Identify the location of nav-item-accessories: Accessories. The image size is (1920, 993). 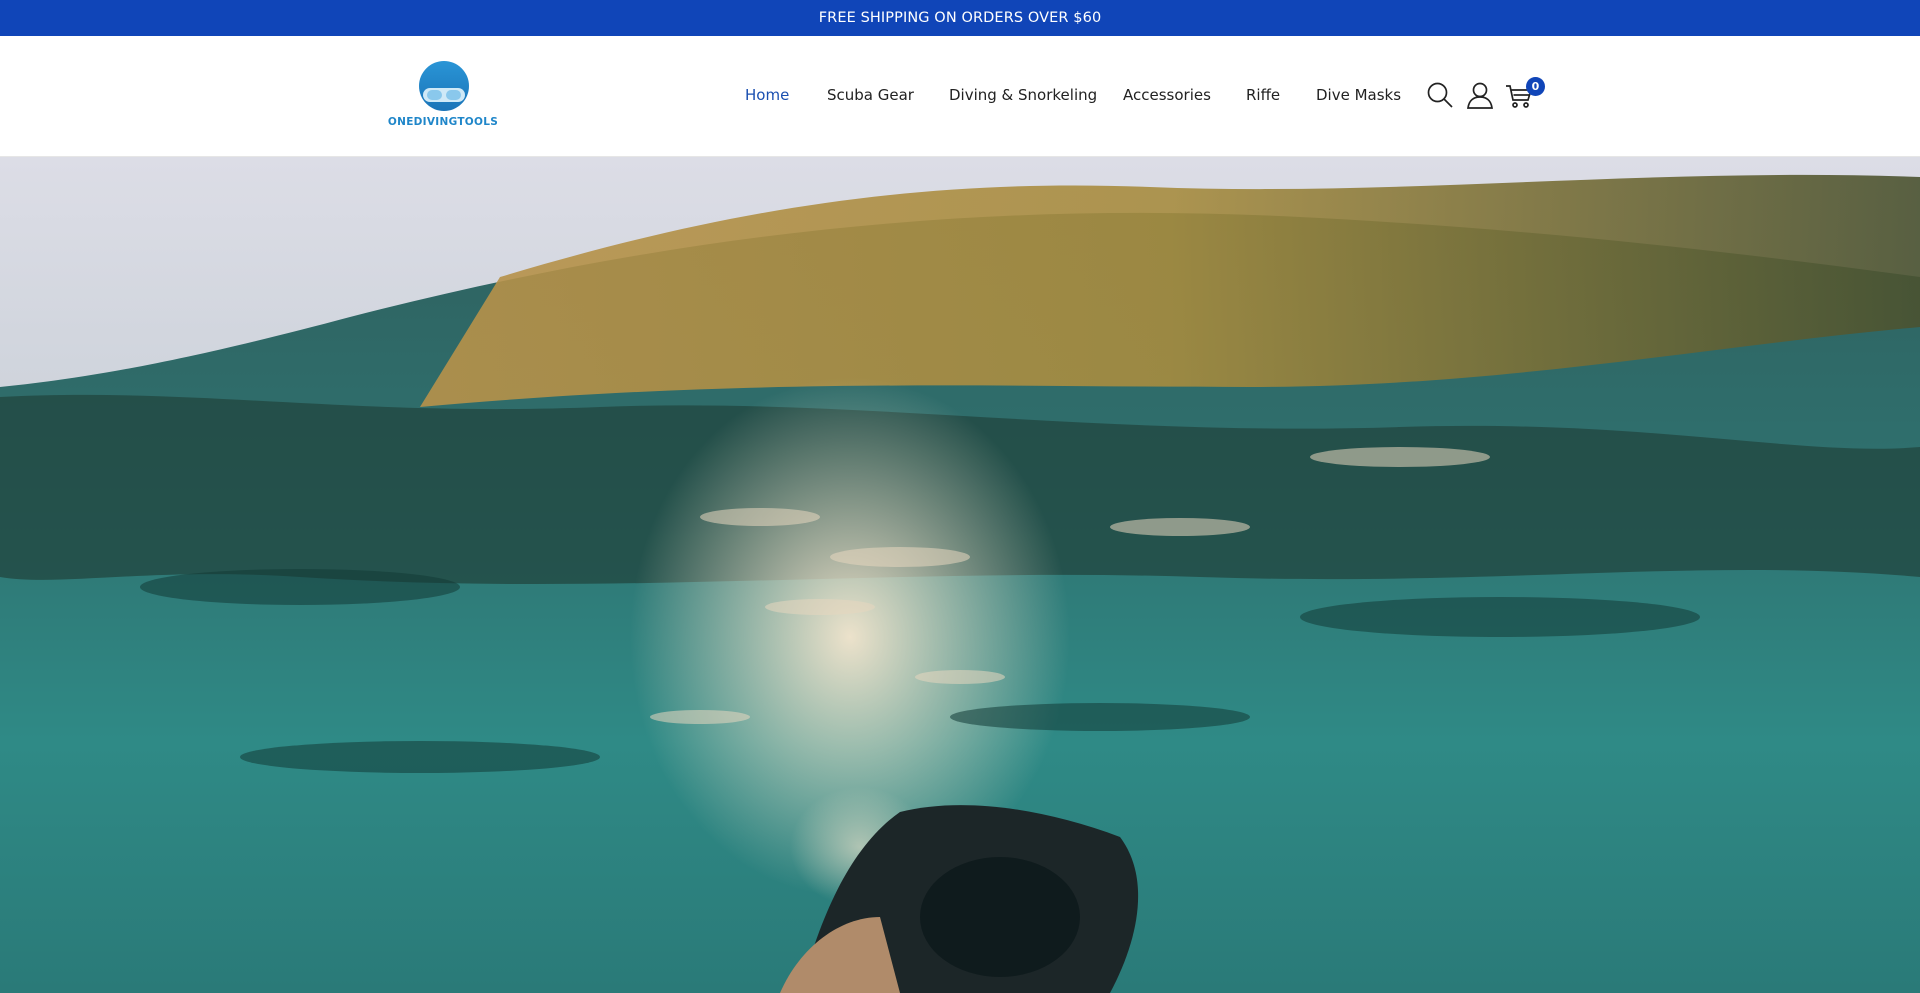
(1167, 95).